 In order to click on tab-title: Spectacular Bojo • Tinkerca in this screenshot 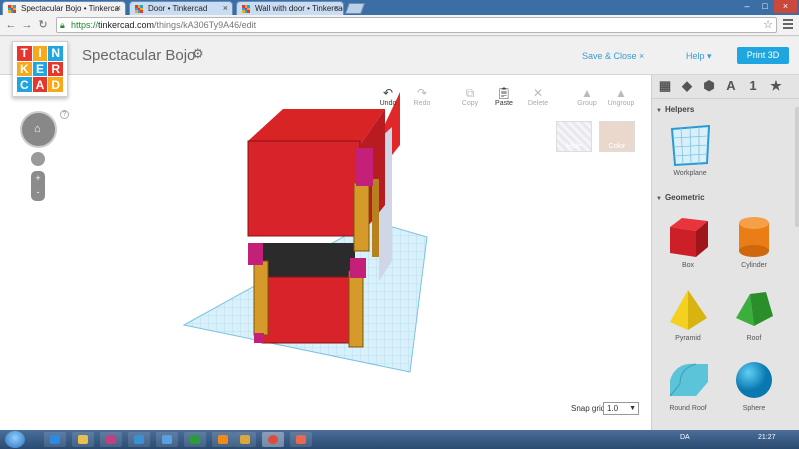, I will do `click(70, 8)`.